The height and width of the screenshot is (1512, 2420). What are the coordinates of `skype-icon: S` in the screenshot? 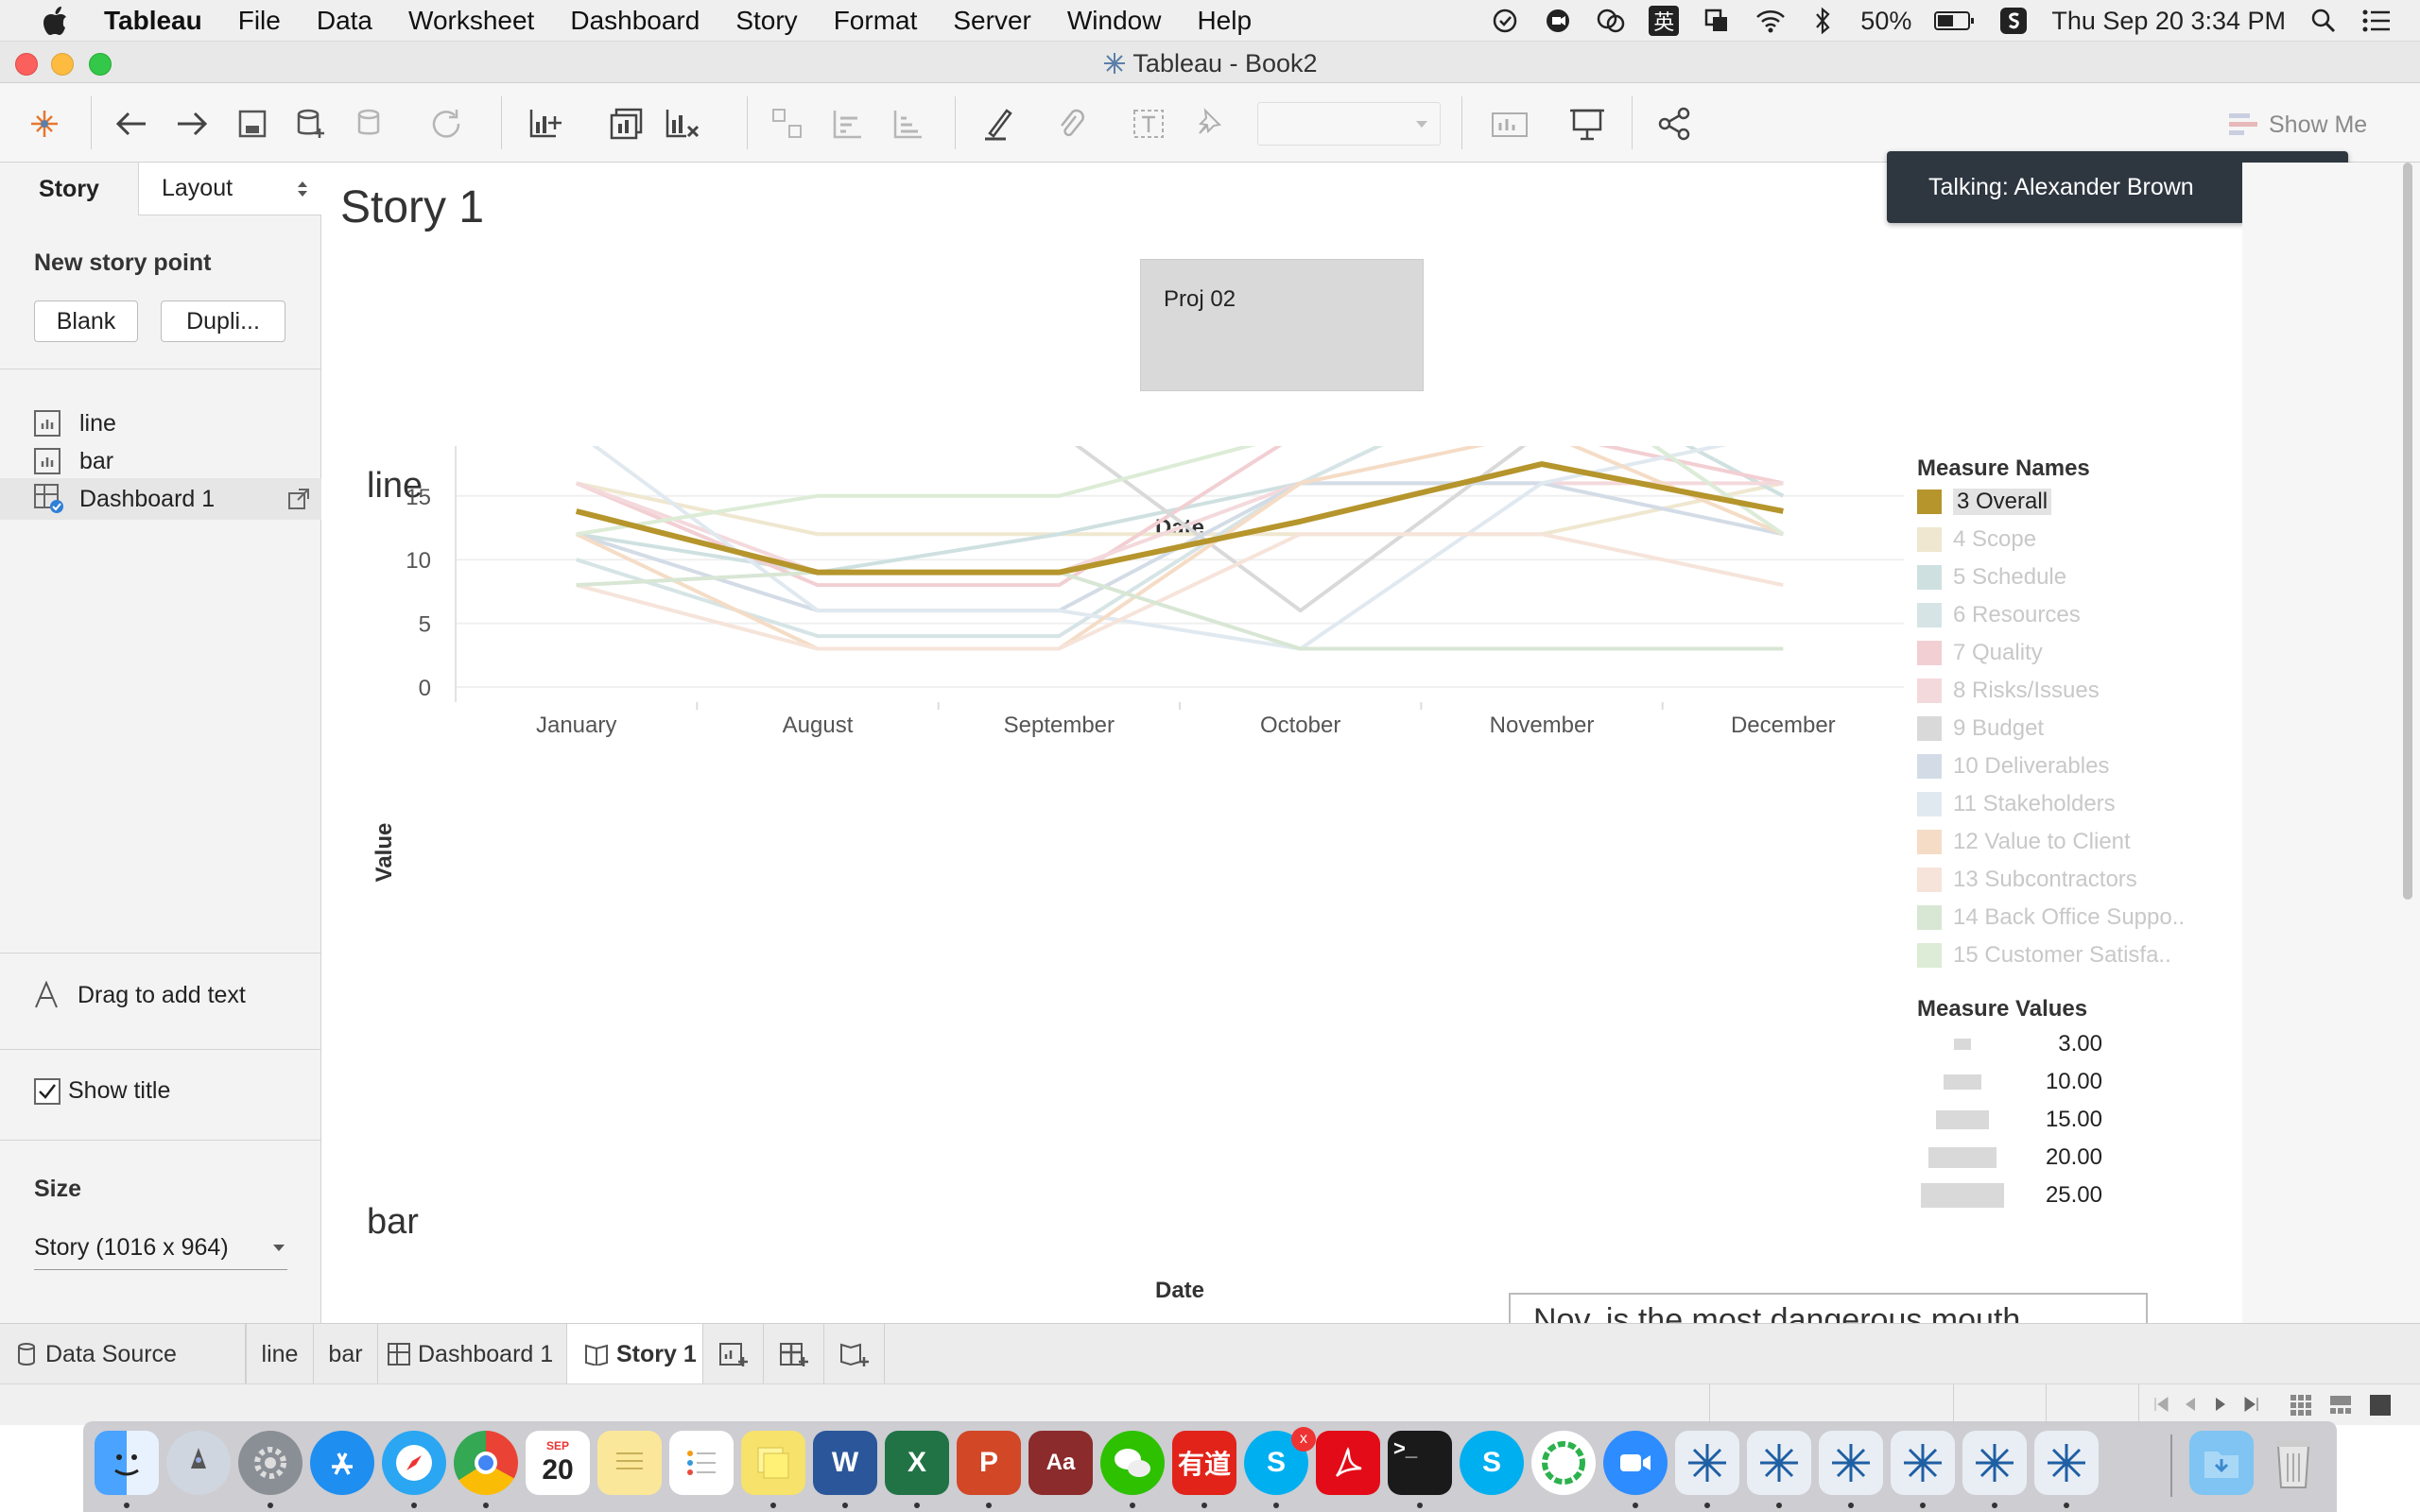 It's located at (1492, 1463).